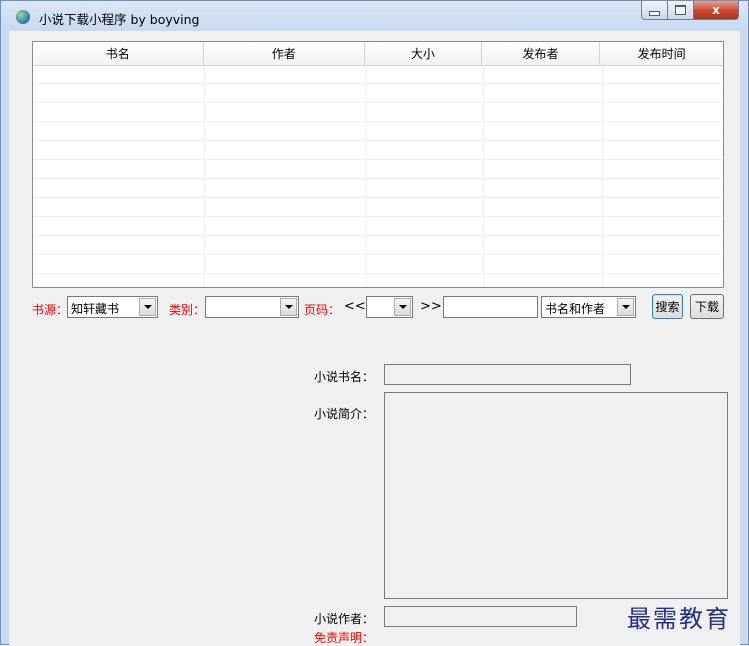  I want to click on search-mode-select: 书名和作者, so click(588, 307).